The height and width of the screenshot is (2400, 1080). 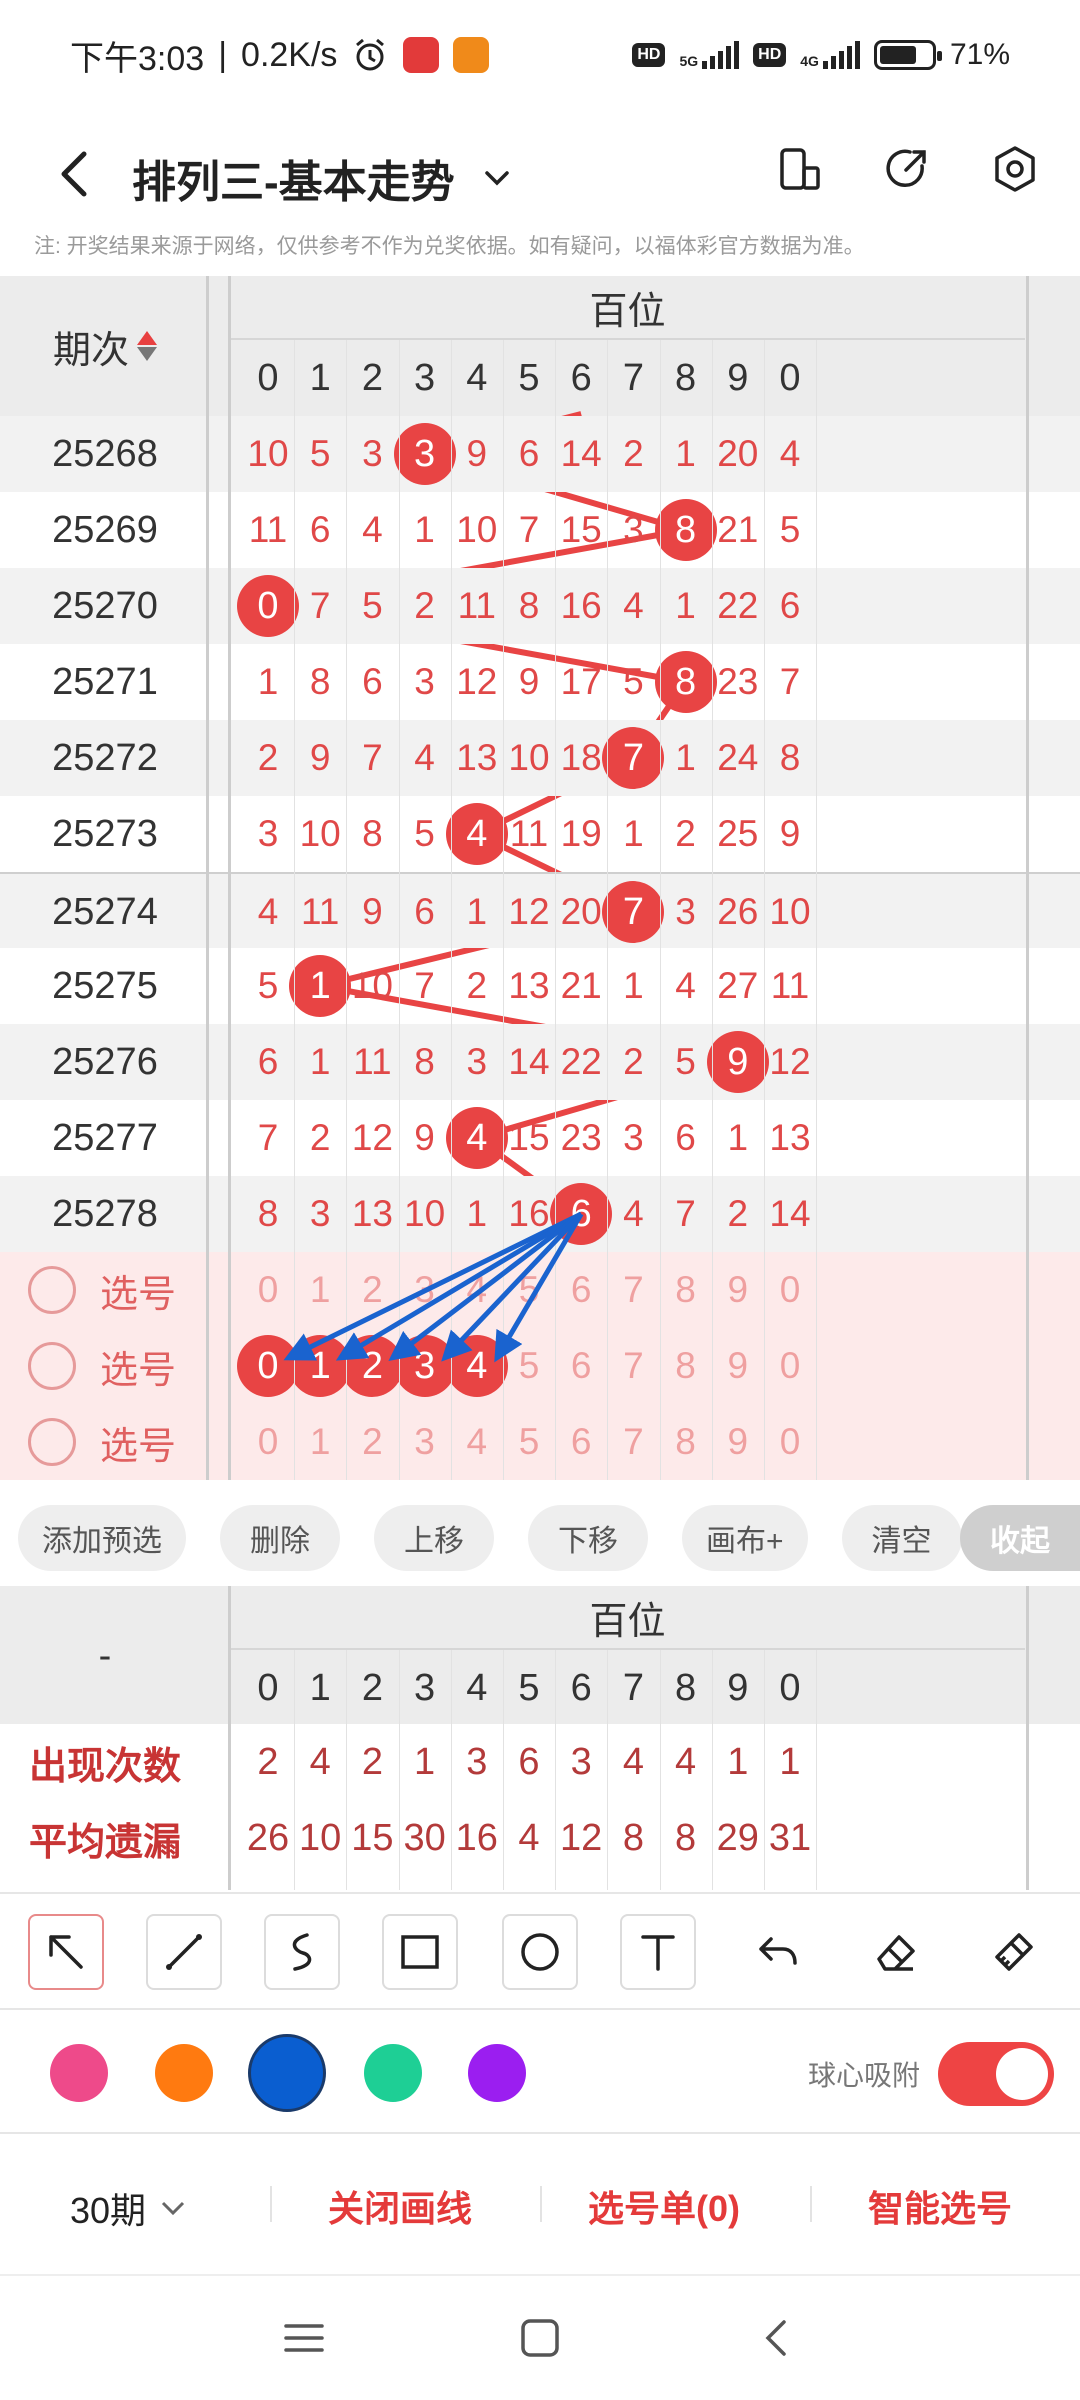 I want to click on avg-miss-label: 平均遗漏, so click(x=104, y=1842).